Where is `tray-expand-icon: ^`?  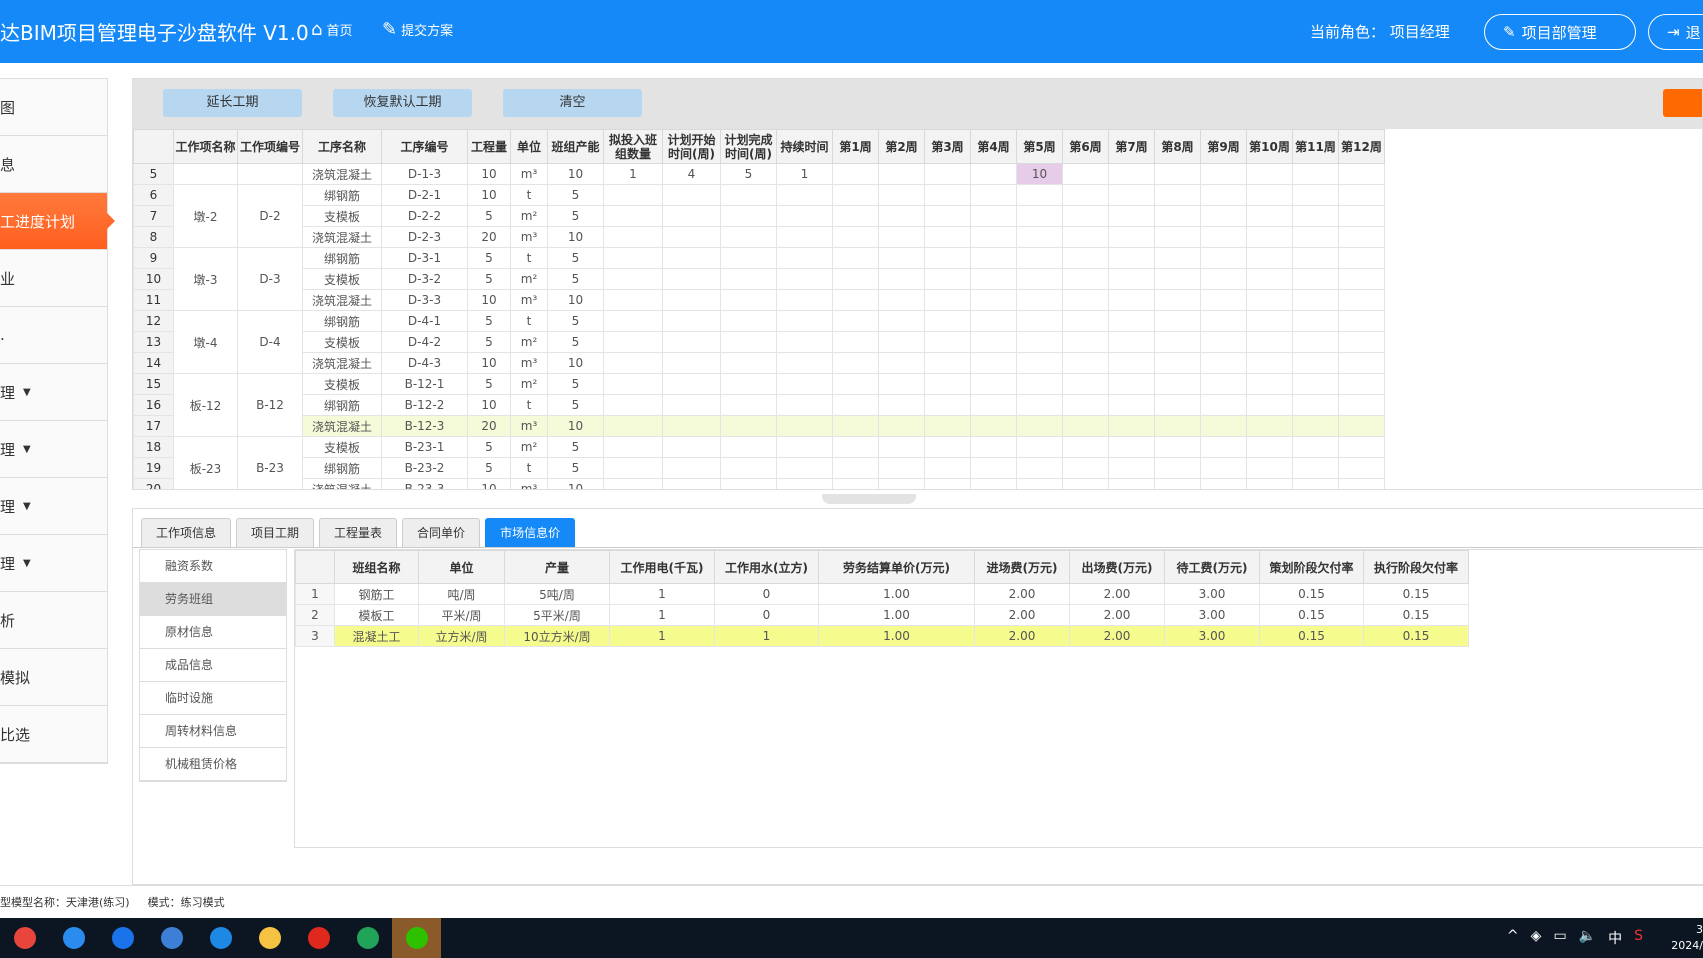 tray-expand-icon: ^ is located at coordinates (1513, 938).